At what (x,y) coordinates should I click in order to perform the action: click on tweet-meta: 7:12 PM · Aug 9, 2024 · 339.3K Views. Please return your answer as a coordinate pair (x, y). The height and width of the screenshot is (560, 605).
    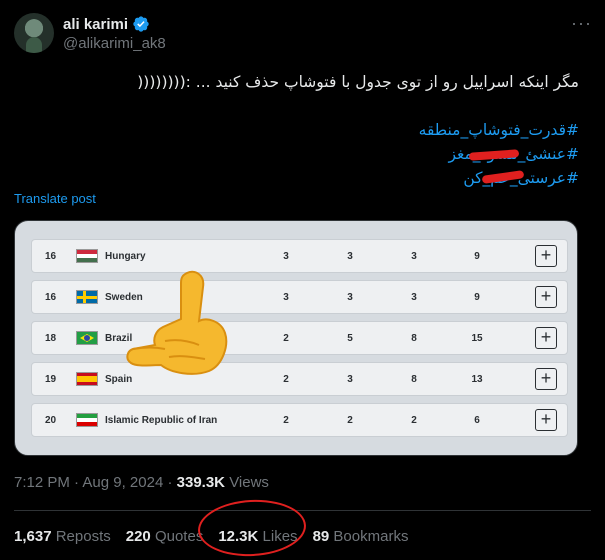
    Looking at the image, I should click on (141, 482).